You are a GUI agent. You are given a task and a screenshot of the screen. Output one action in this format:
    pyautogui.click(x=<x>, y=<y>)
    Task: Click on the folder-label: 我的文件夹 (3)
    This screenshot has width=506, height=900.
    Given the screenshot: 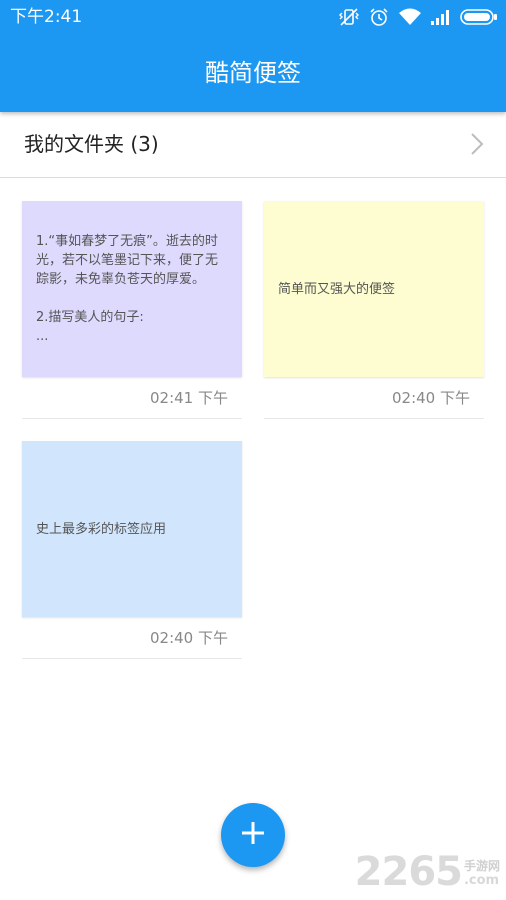 What is the action you would take?
    pyautogui.click(x=91, y=144)
    